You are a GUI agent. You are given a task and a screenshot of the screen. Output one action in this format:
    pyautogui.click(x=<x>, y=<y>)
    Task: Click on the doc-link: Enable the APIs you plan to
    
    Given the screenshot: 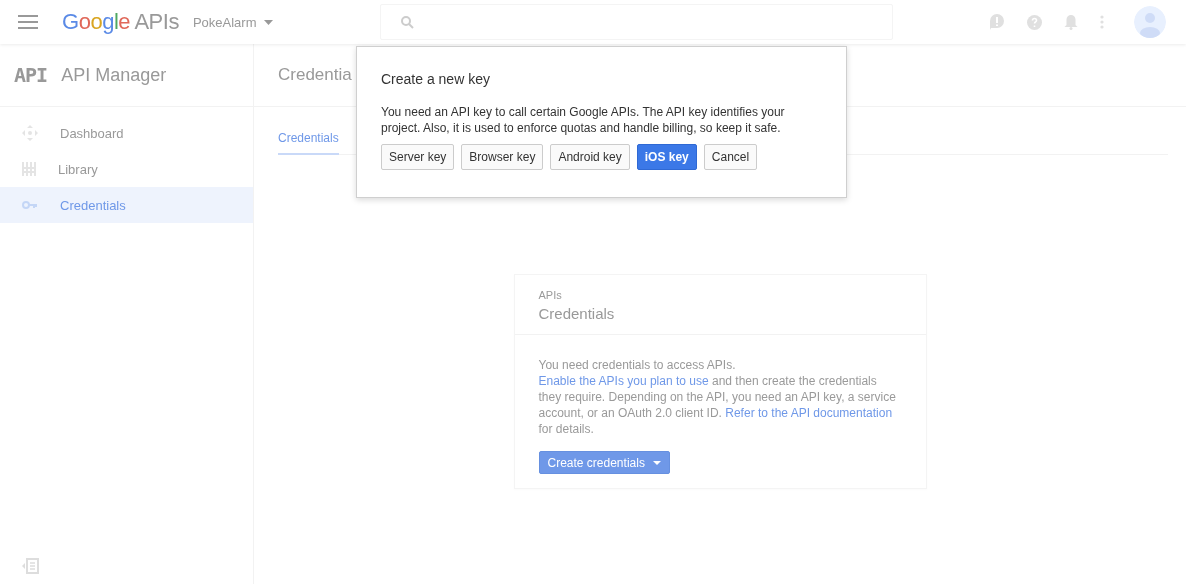 What is the action you would take?
    pyautogui.click(x=614, y=381)
    